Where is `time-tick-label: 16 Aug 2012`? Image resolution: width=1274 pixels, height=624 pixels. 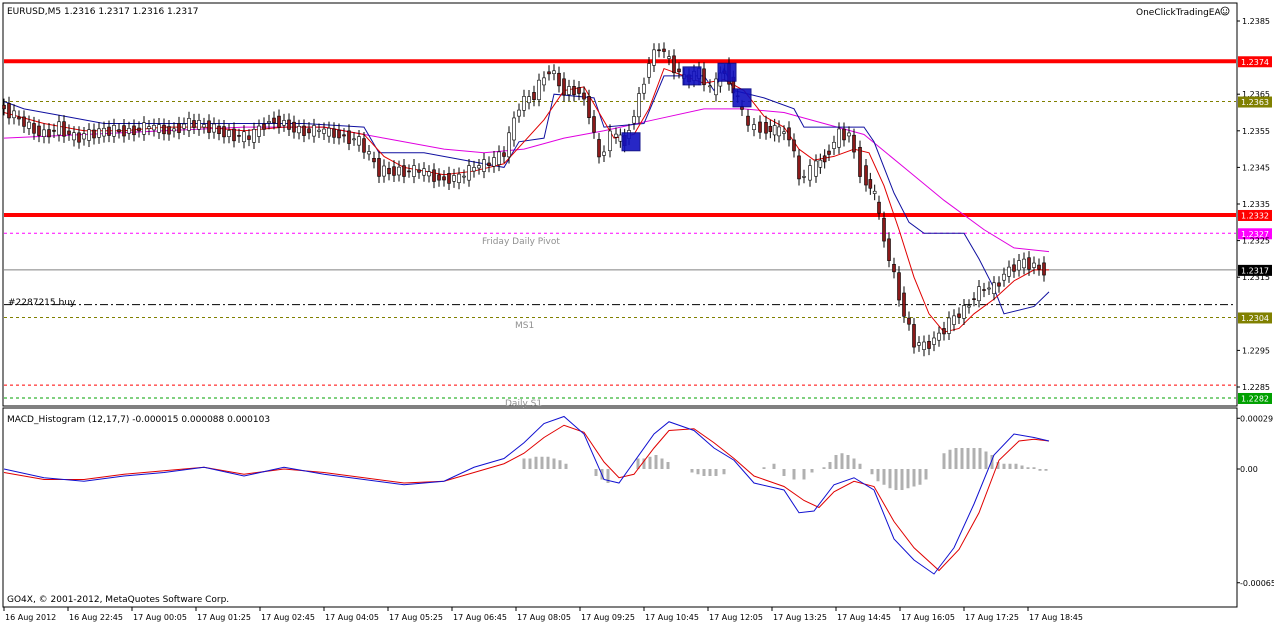
time-tick-label: 16 Aug 2012 is located at coordinates (30, 617).